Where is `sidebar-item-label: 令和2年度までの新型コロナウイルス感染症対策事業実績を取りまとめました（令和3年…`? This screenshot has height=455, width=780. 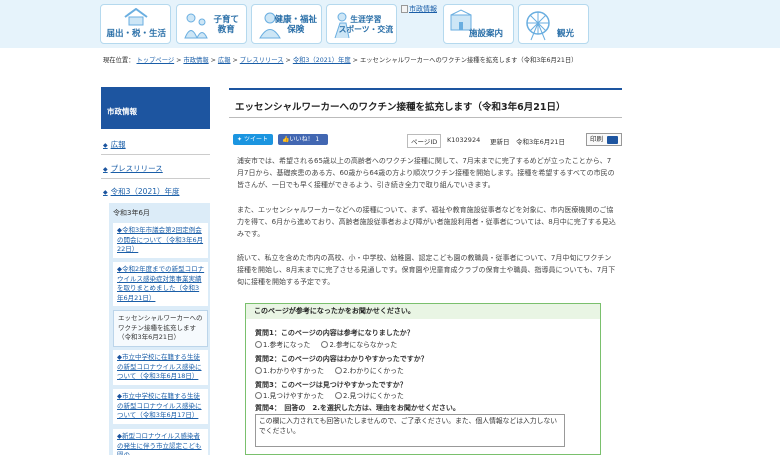
sidebar-item-label: 令和2年度までの新型コロナウイルス感染症対策事業実績を取りまとめました（令和3年… is located at coordinates (161, 283).